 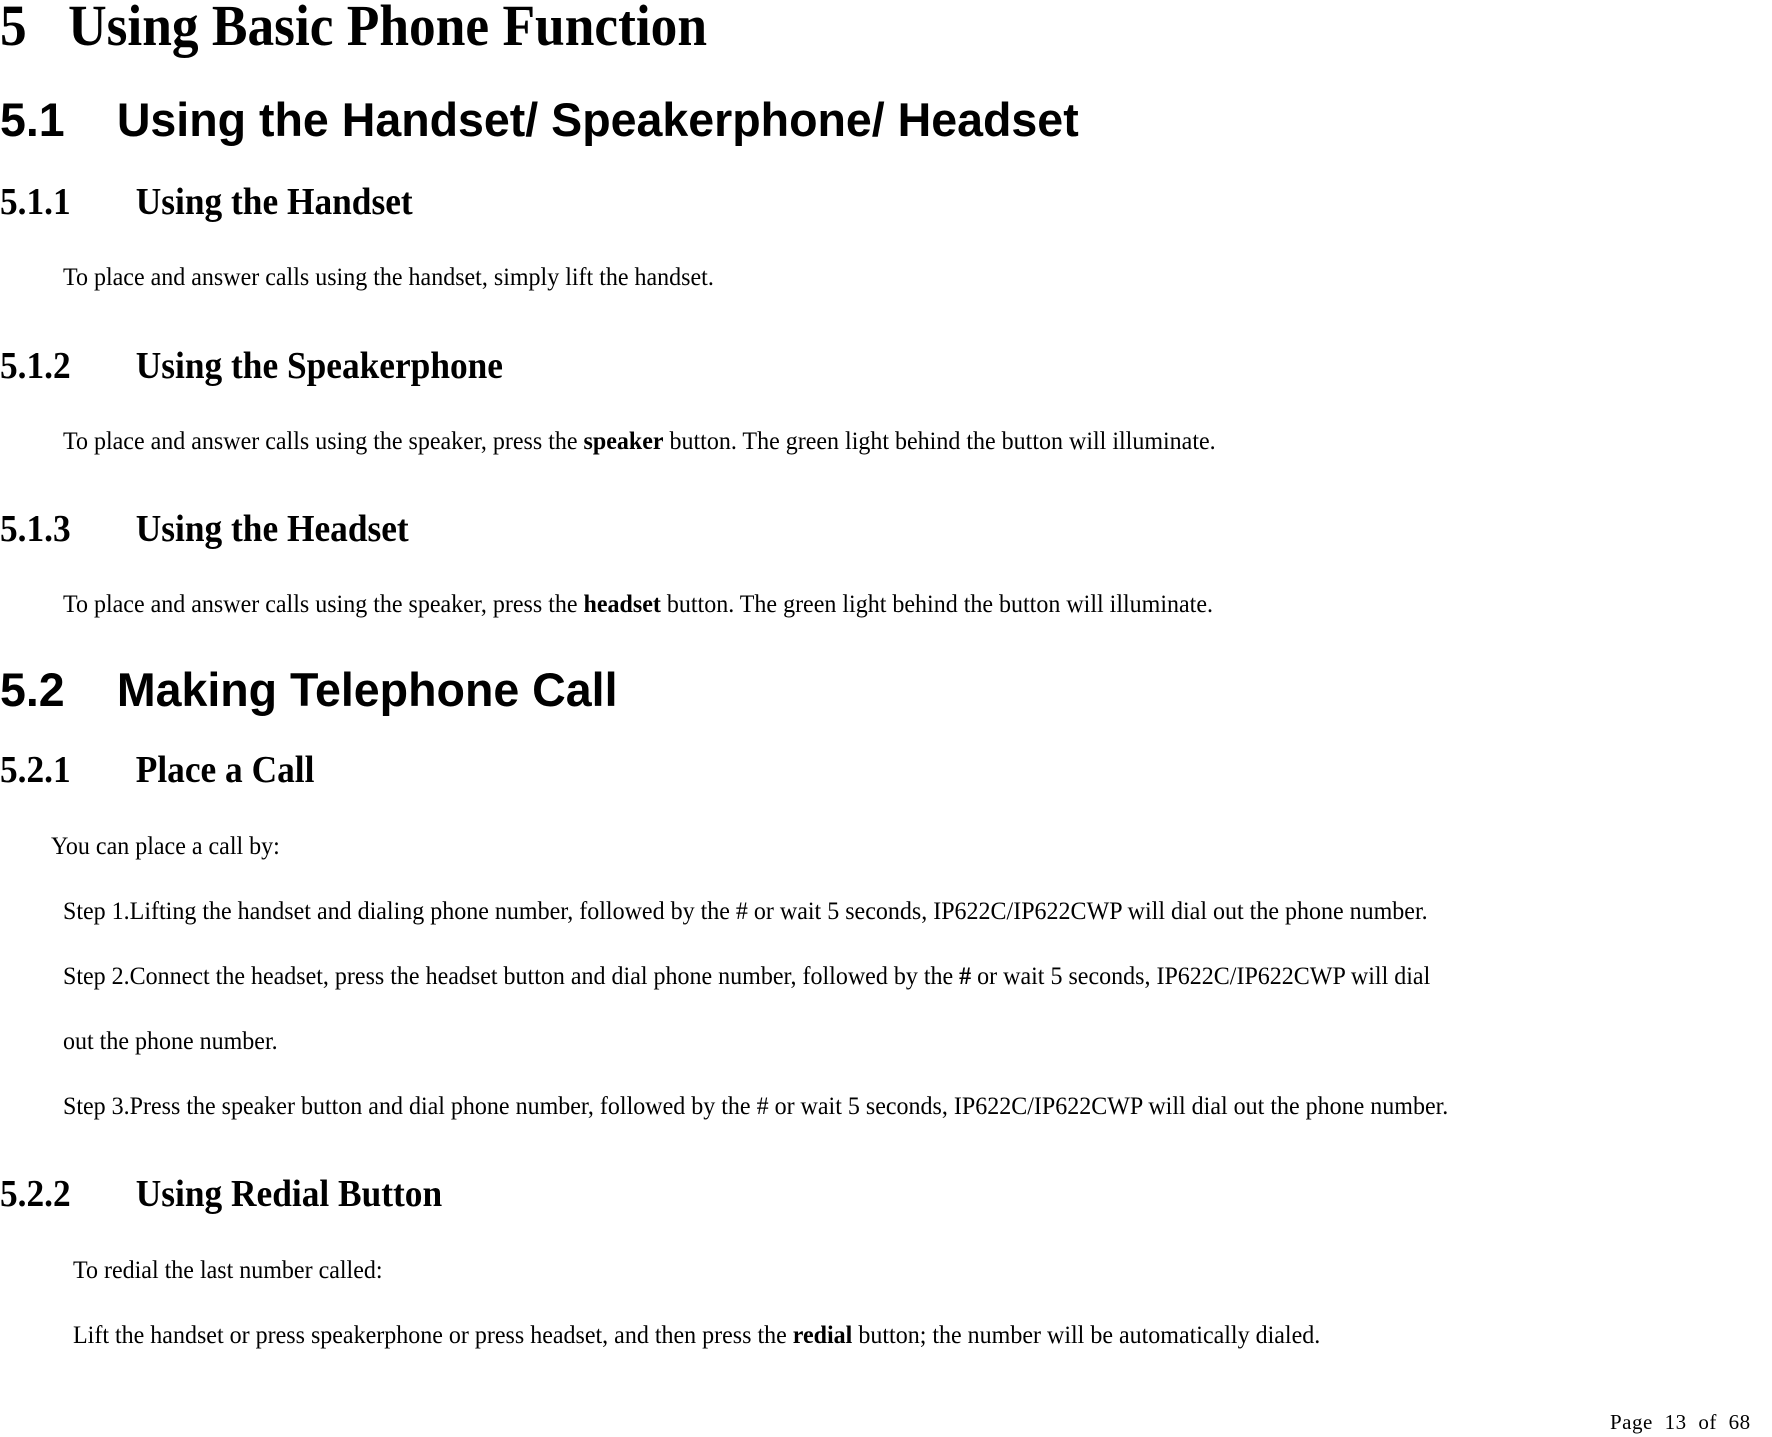 What do you see at coordinates (13, 29) in the screenshot?
I see `chapter-number: 5` at bounding box center [13, 29].